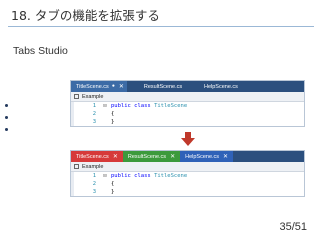 This screenshot has height=240, width=320. Describe the element at coordinates (161, 26) in the screenshot. I see `title-divider` at that location.